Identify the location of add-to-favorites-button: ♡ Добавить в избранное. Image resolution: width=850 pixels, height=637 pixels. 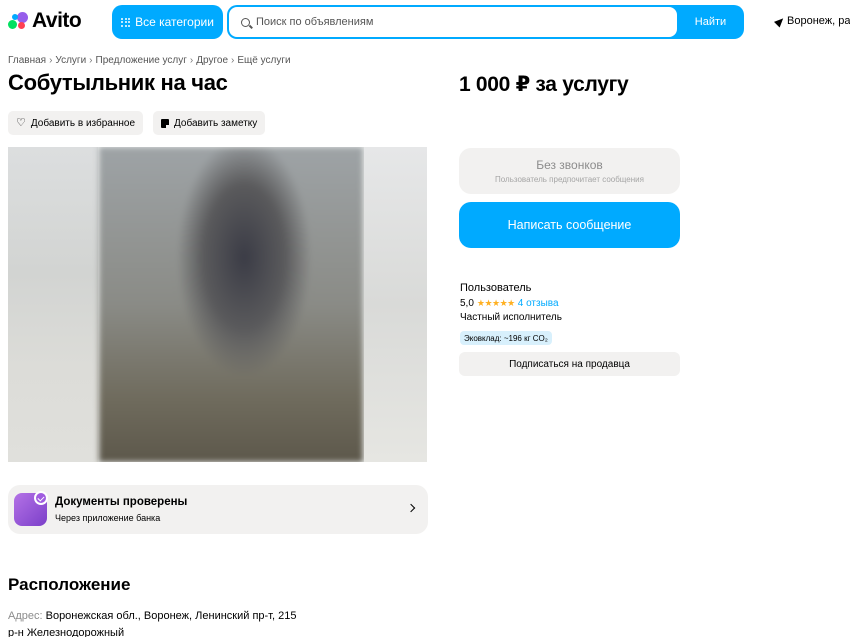
(76, 123).